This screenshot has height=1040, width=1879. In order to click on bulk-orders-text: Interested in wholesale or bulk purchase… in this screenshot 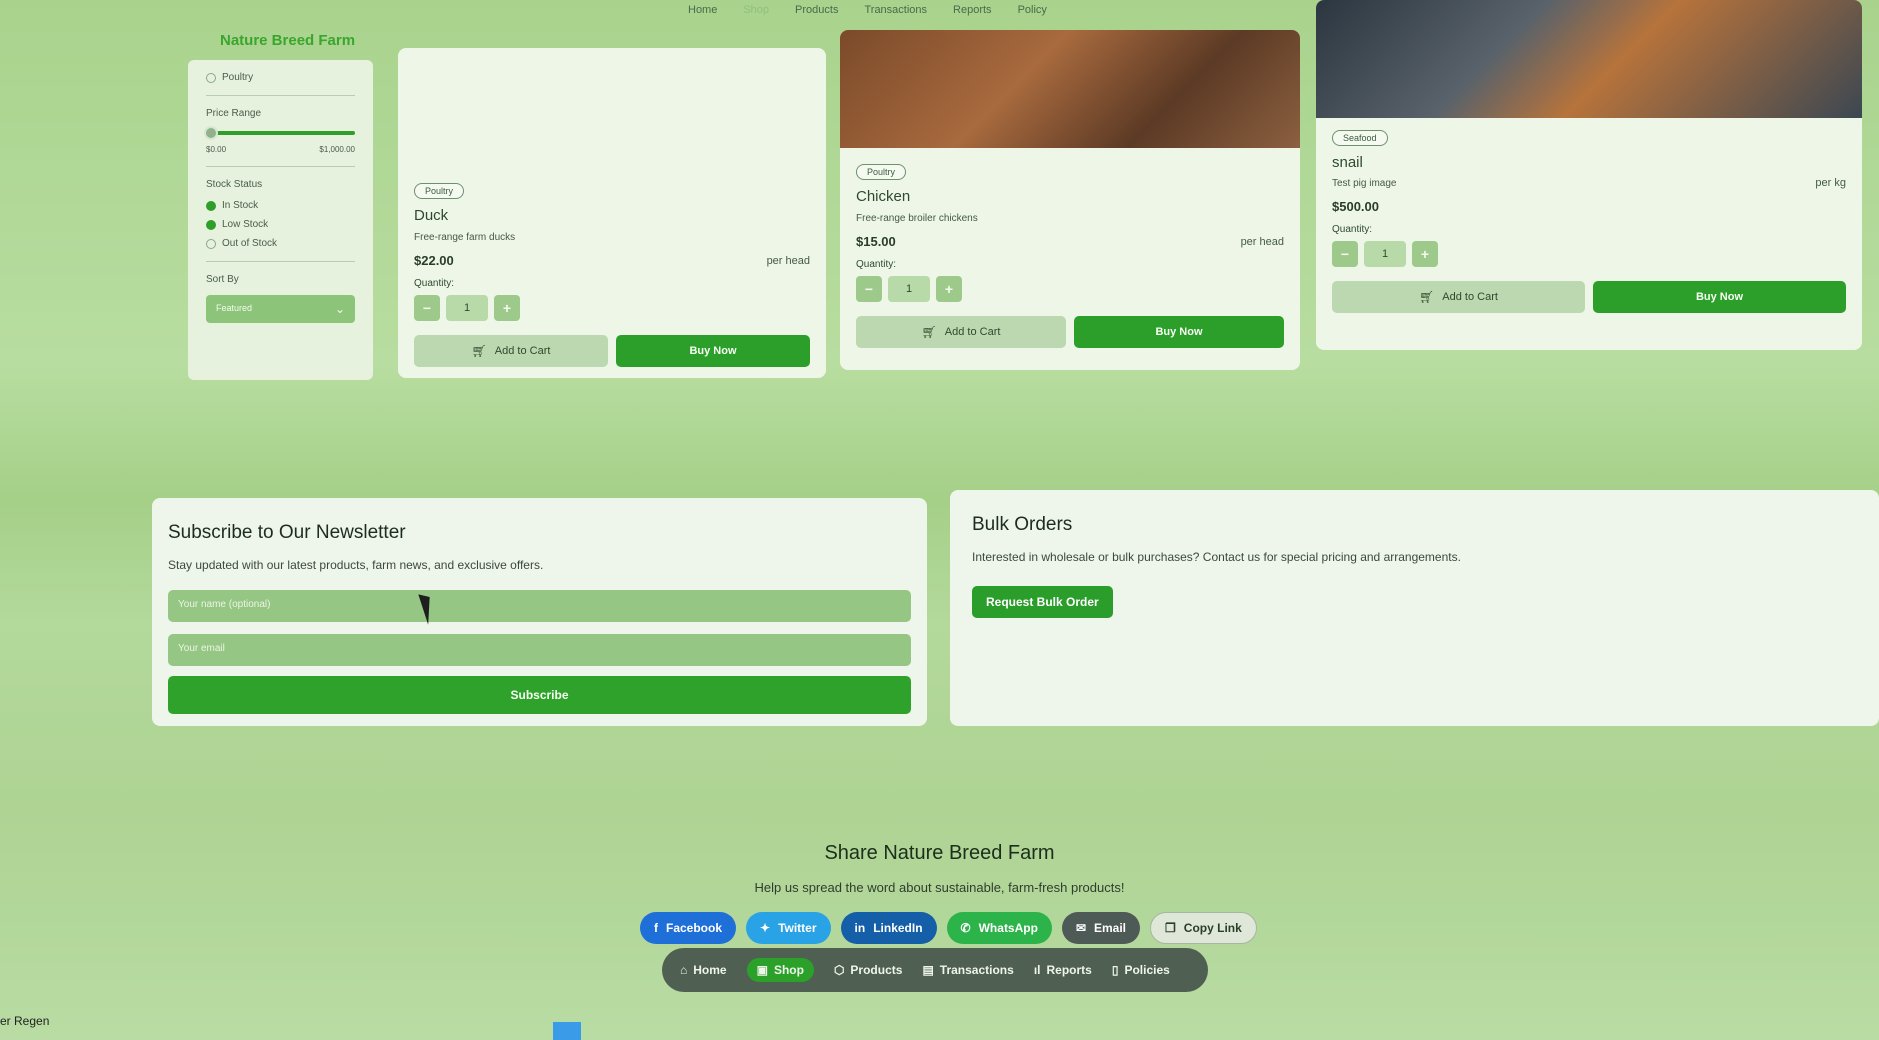, I will do `click(1216, 557)`.